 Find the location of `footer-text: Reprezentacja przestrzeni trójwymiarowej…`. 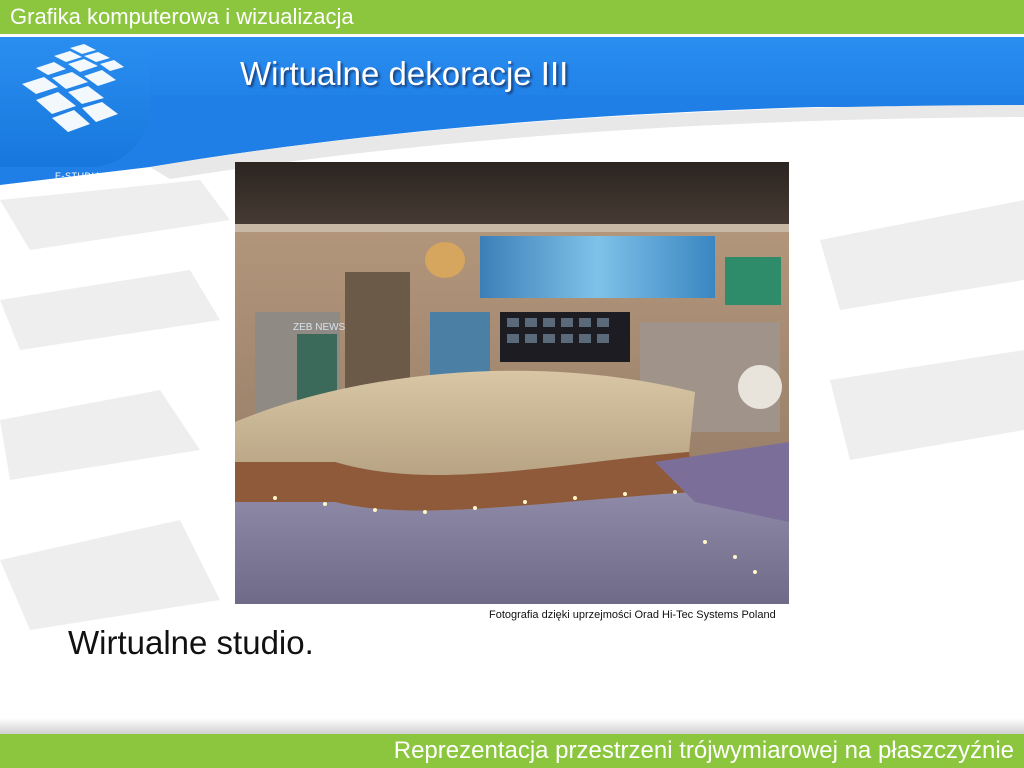

footer-text: Reprezentacja przestrzeni trójwymiarowej… is located at coordinates (703, 750).